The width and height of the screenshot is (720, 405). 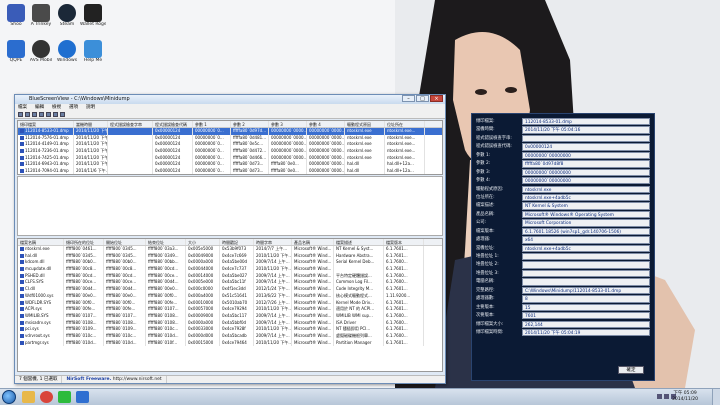 What do you see at coordinates (46, 124) in the screenshot?
I see `column-header: 傾印檔案` at bounding box center [46, 124].